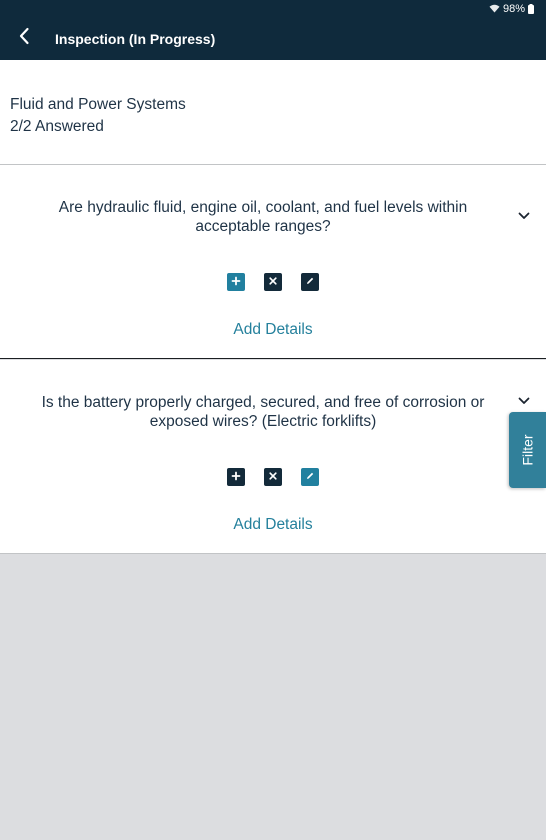  Describe the element at coordinates (494, 8) in the screenshot. I see `wifi-icon` at that location.